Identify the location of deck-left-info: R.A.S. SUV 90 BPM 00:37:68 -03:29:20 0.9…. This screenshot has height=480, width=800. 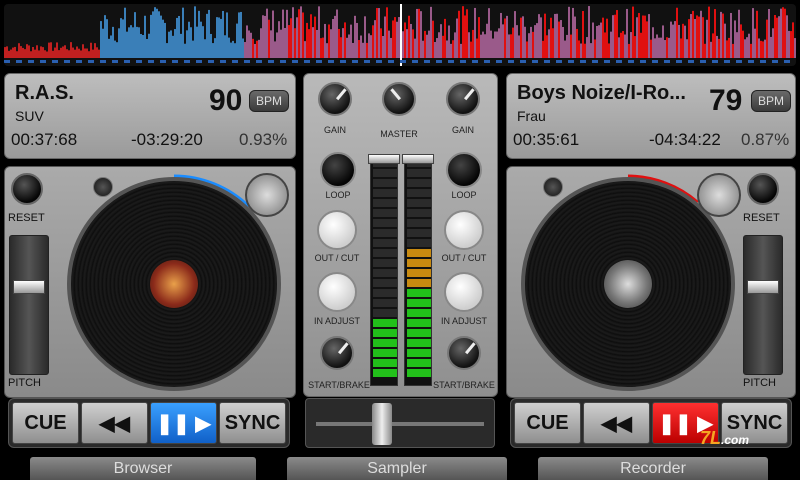
(150, 116).